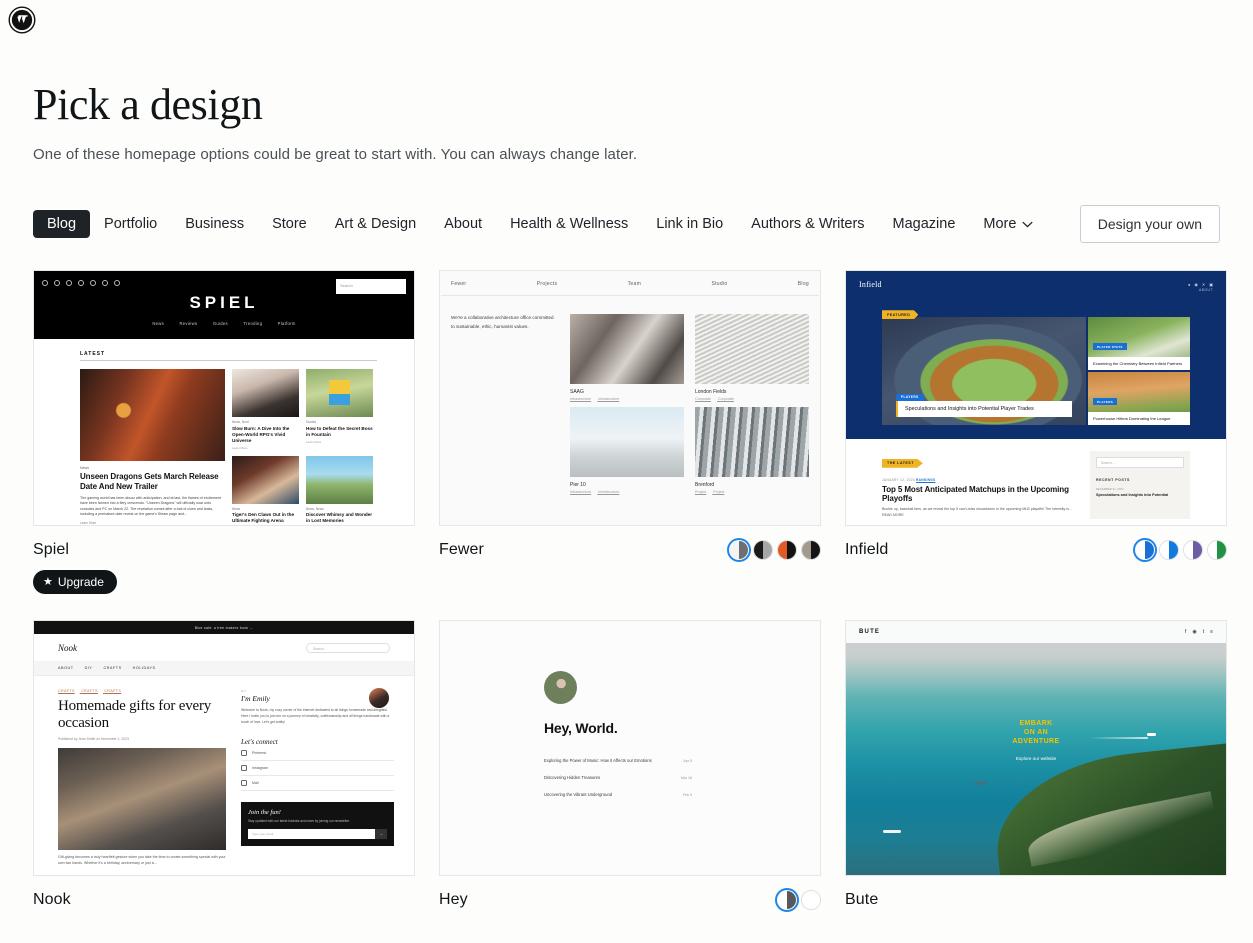 This screenshot has height=943, width=1253. Describe the element at coordinates (1149, 224) in the screenshot. I see `design-your-own-button: Design your own` at that location.